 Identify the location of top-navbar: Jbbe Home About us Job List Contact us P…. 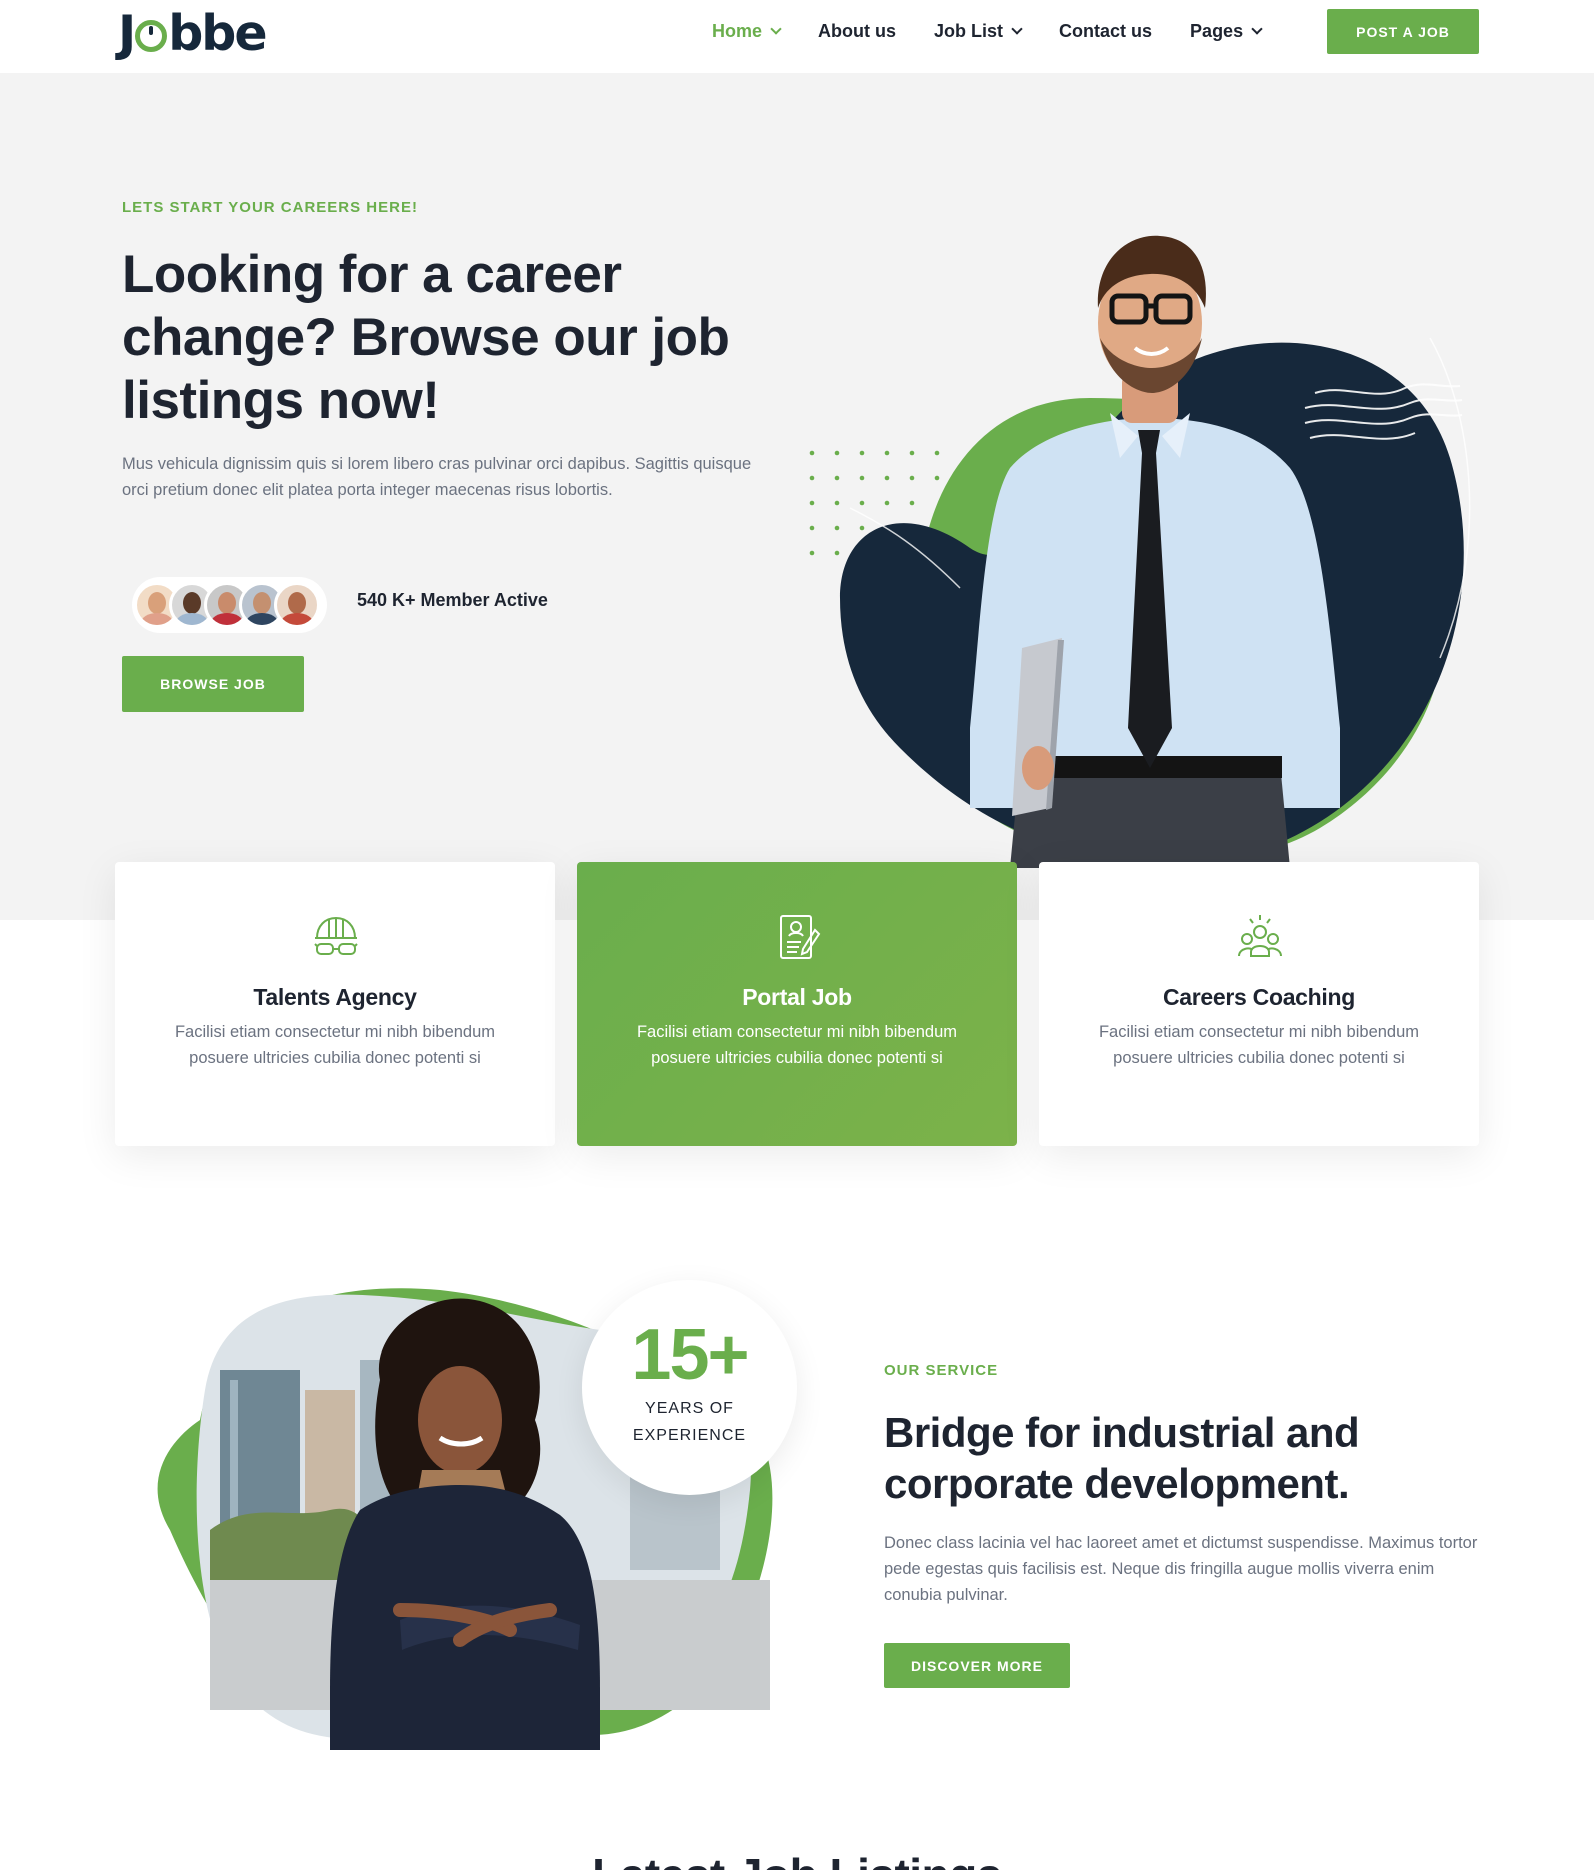
(797, 36).